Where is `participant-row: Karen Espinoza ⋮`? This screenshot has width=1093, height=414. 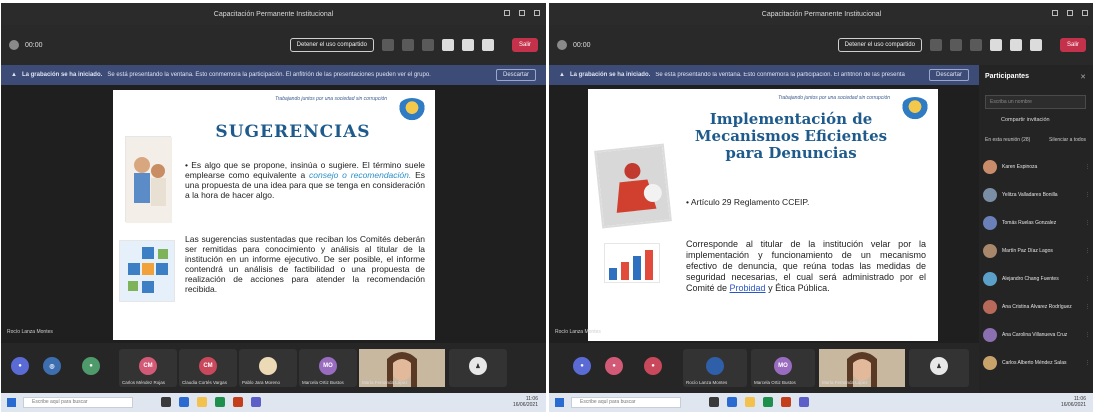
participant-row: Karen Espinoza ⋮ is located at coordinates (1036, 167).